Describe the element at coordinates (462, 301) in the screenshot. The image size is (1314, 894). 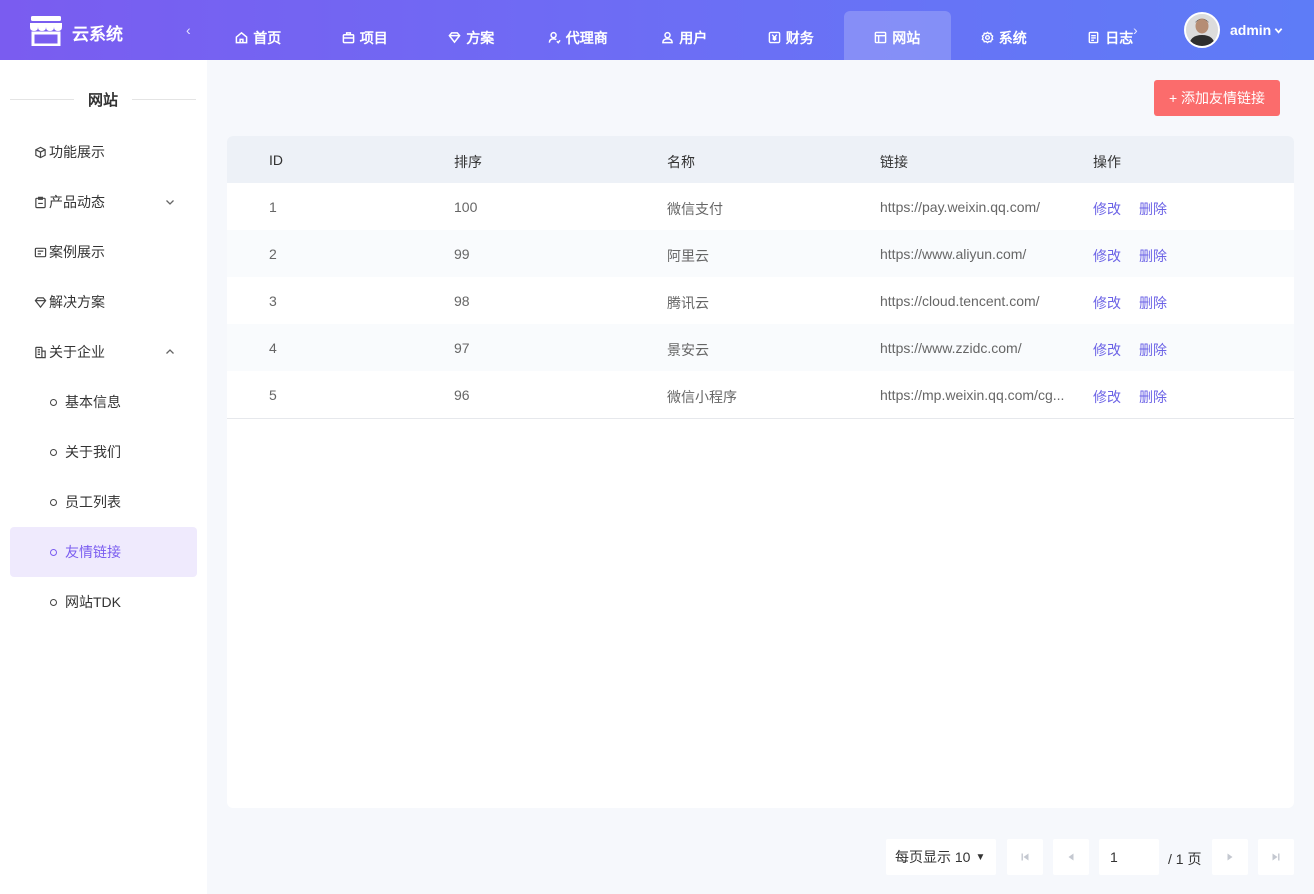
I see `cell-sort: 98` at that location.